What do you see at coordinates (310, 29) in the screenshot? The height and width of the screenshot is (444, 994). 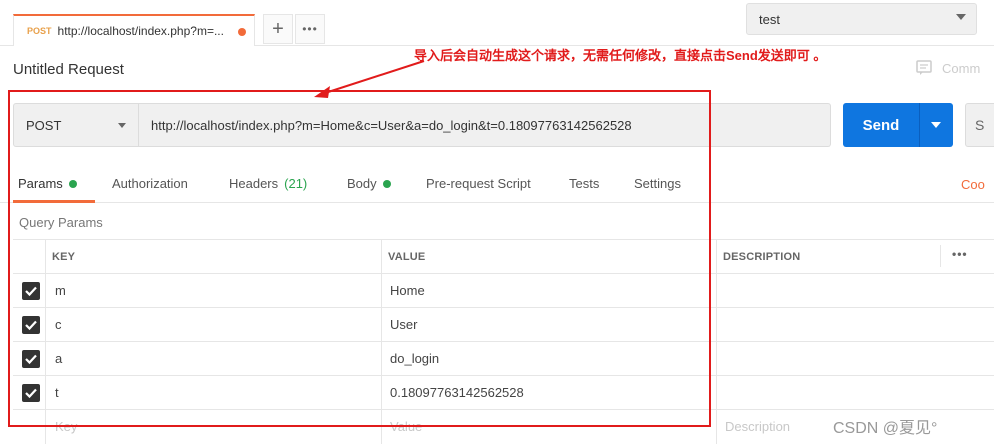 I see `tab-more-button: •••` at bounding box center [310, 29].